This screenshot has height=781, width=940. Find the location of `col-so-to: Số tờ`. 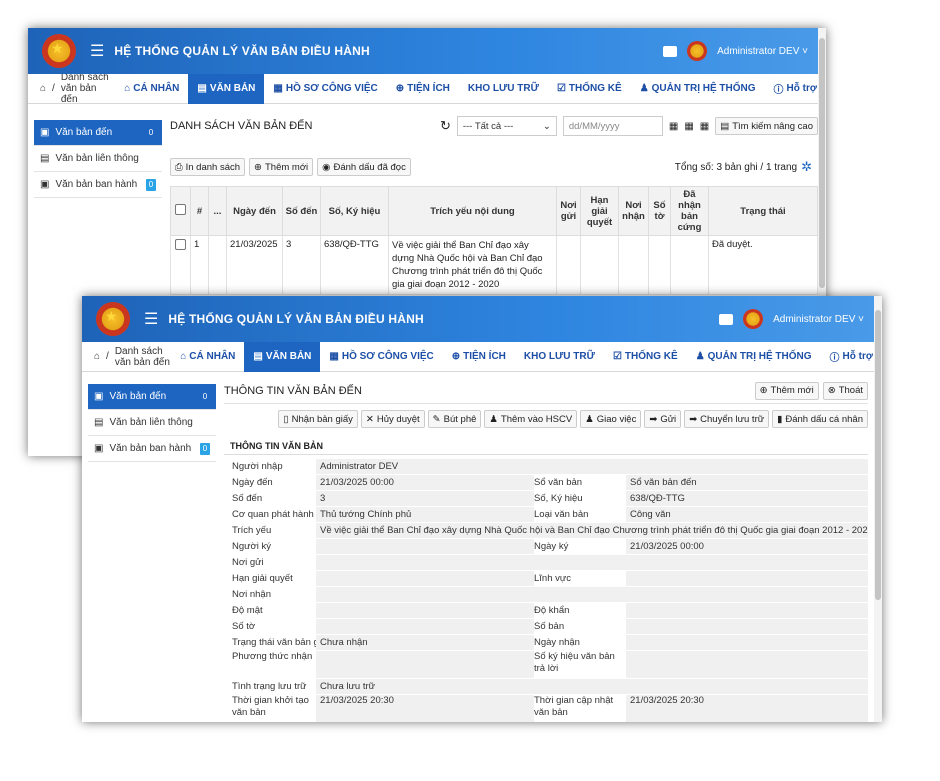

col-so-to: Số tờ is located at coordinates (659, 211).